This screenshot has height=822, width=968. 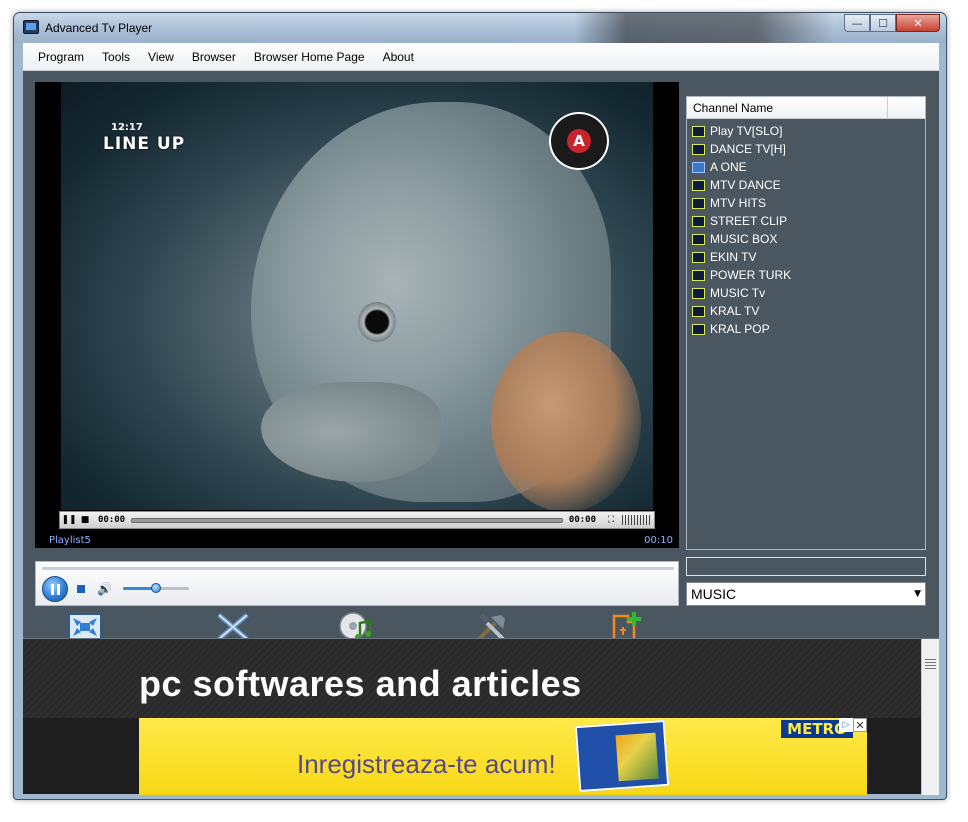 I want to click on channel-logo: A, so click(x=579, y=141).